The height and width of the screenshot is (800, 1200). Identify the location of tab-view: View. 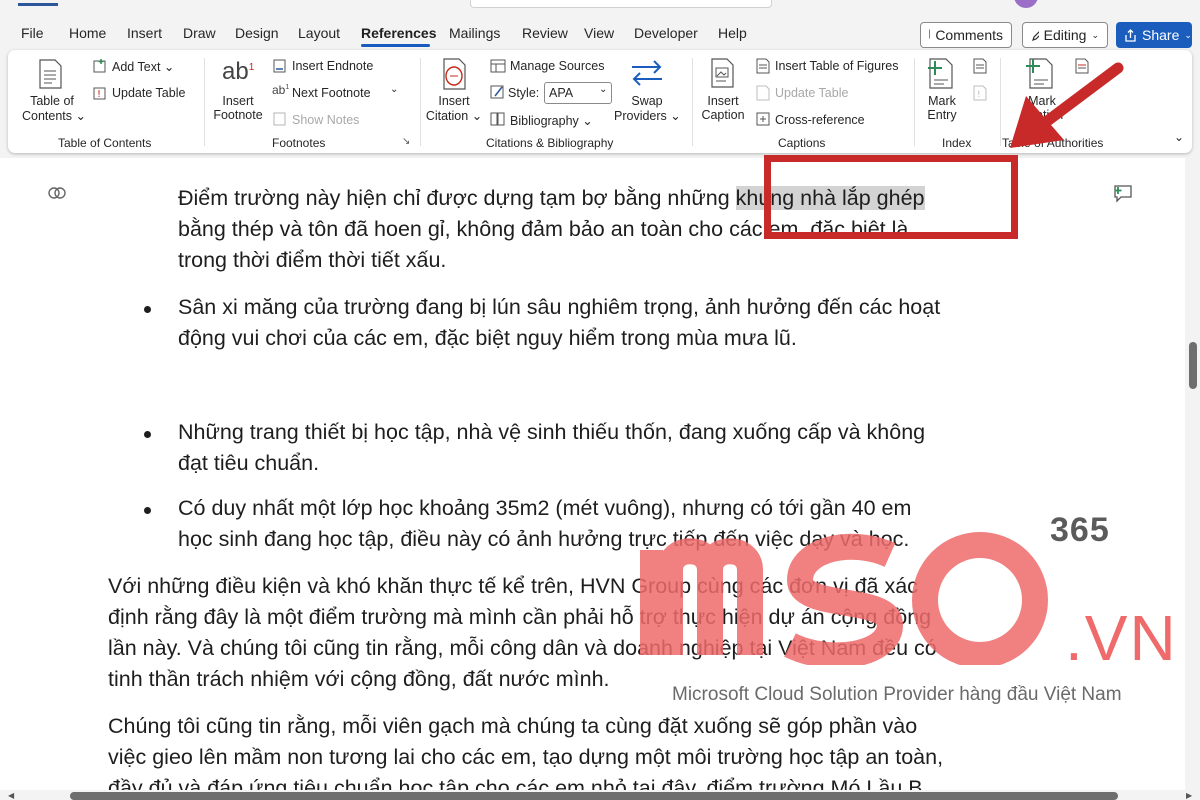
(599, 33).